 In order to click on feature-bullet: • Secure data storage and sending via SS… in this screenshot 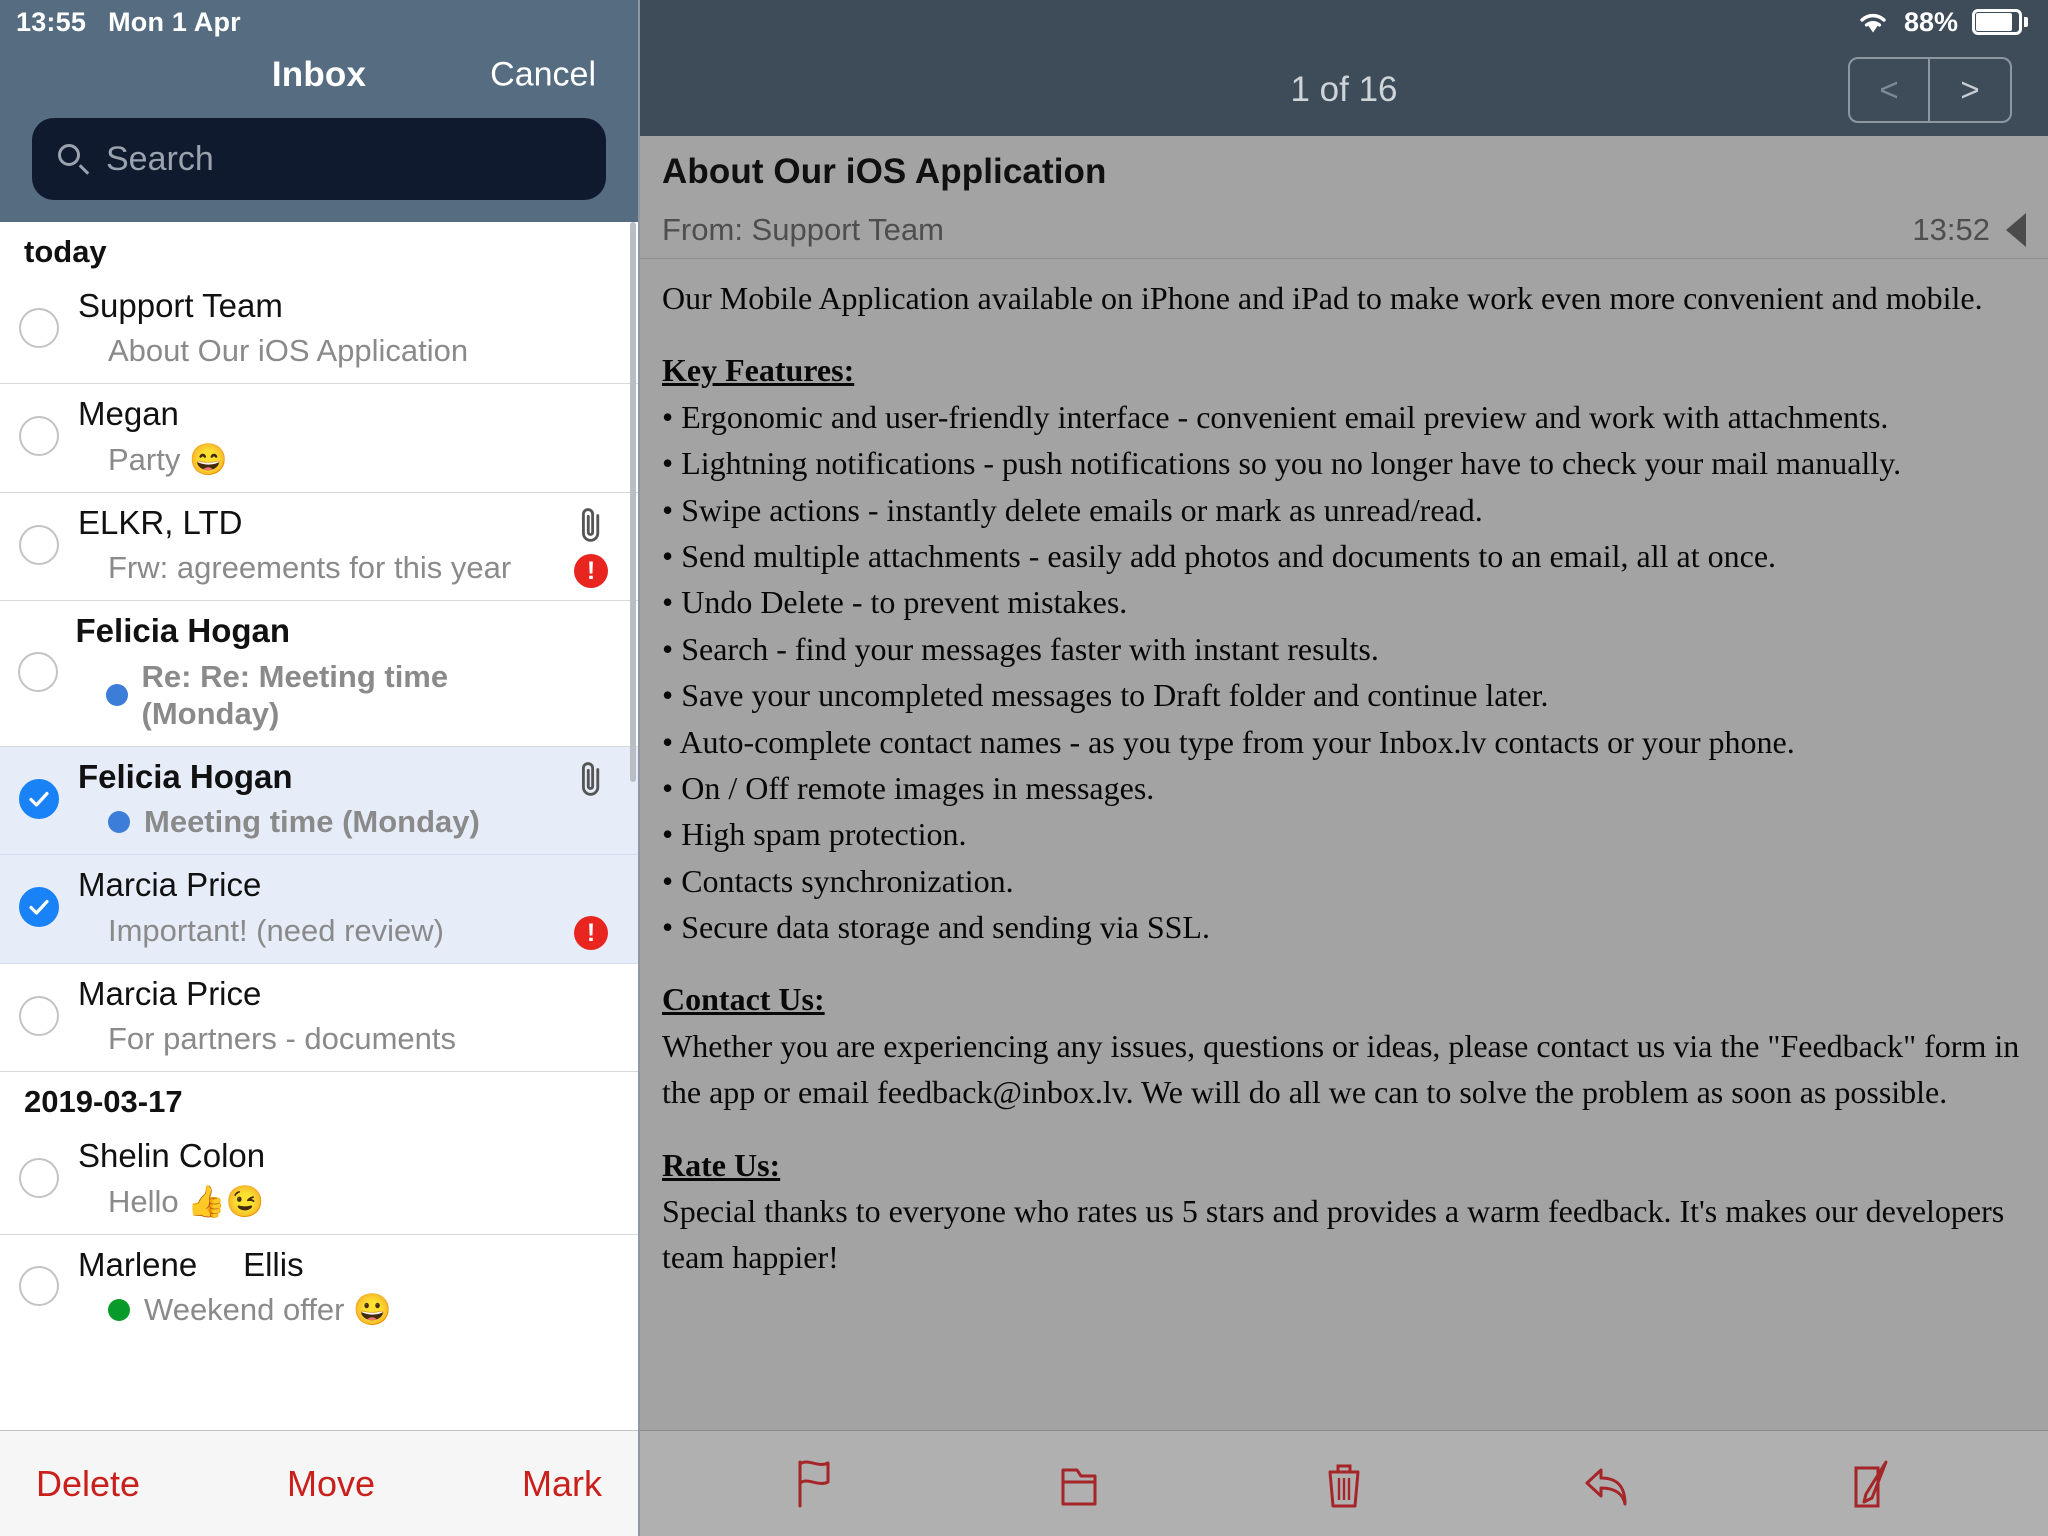, I will do `click(936, 927)`.